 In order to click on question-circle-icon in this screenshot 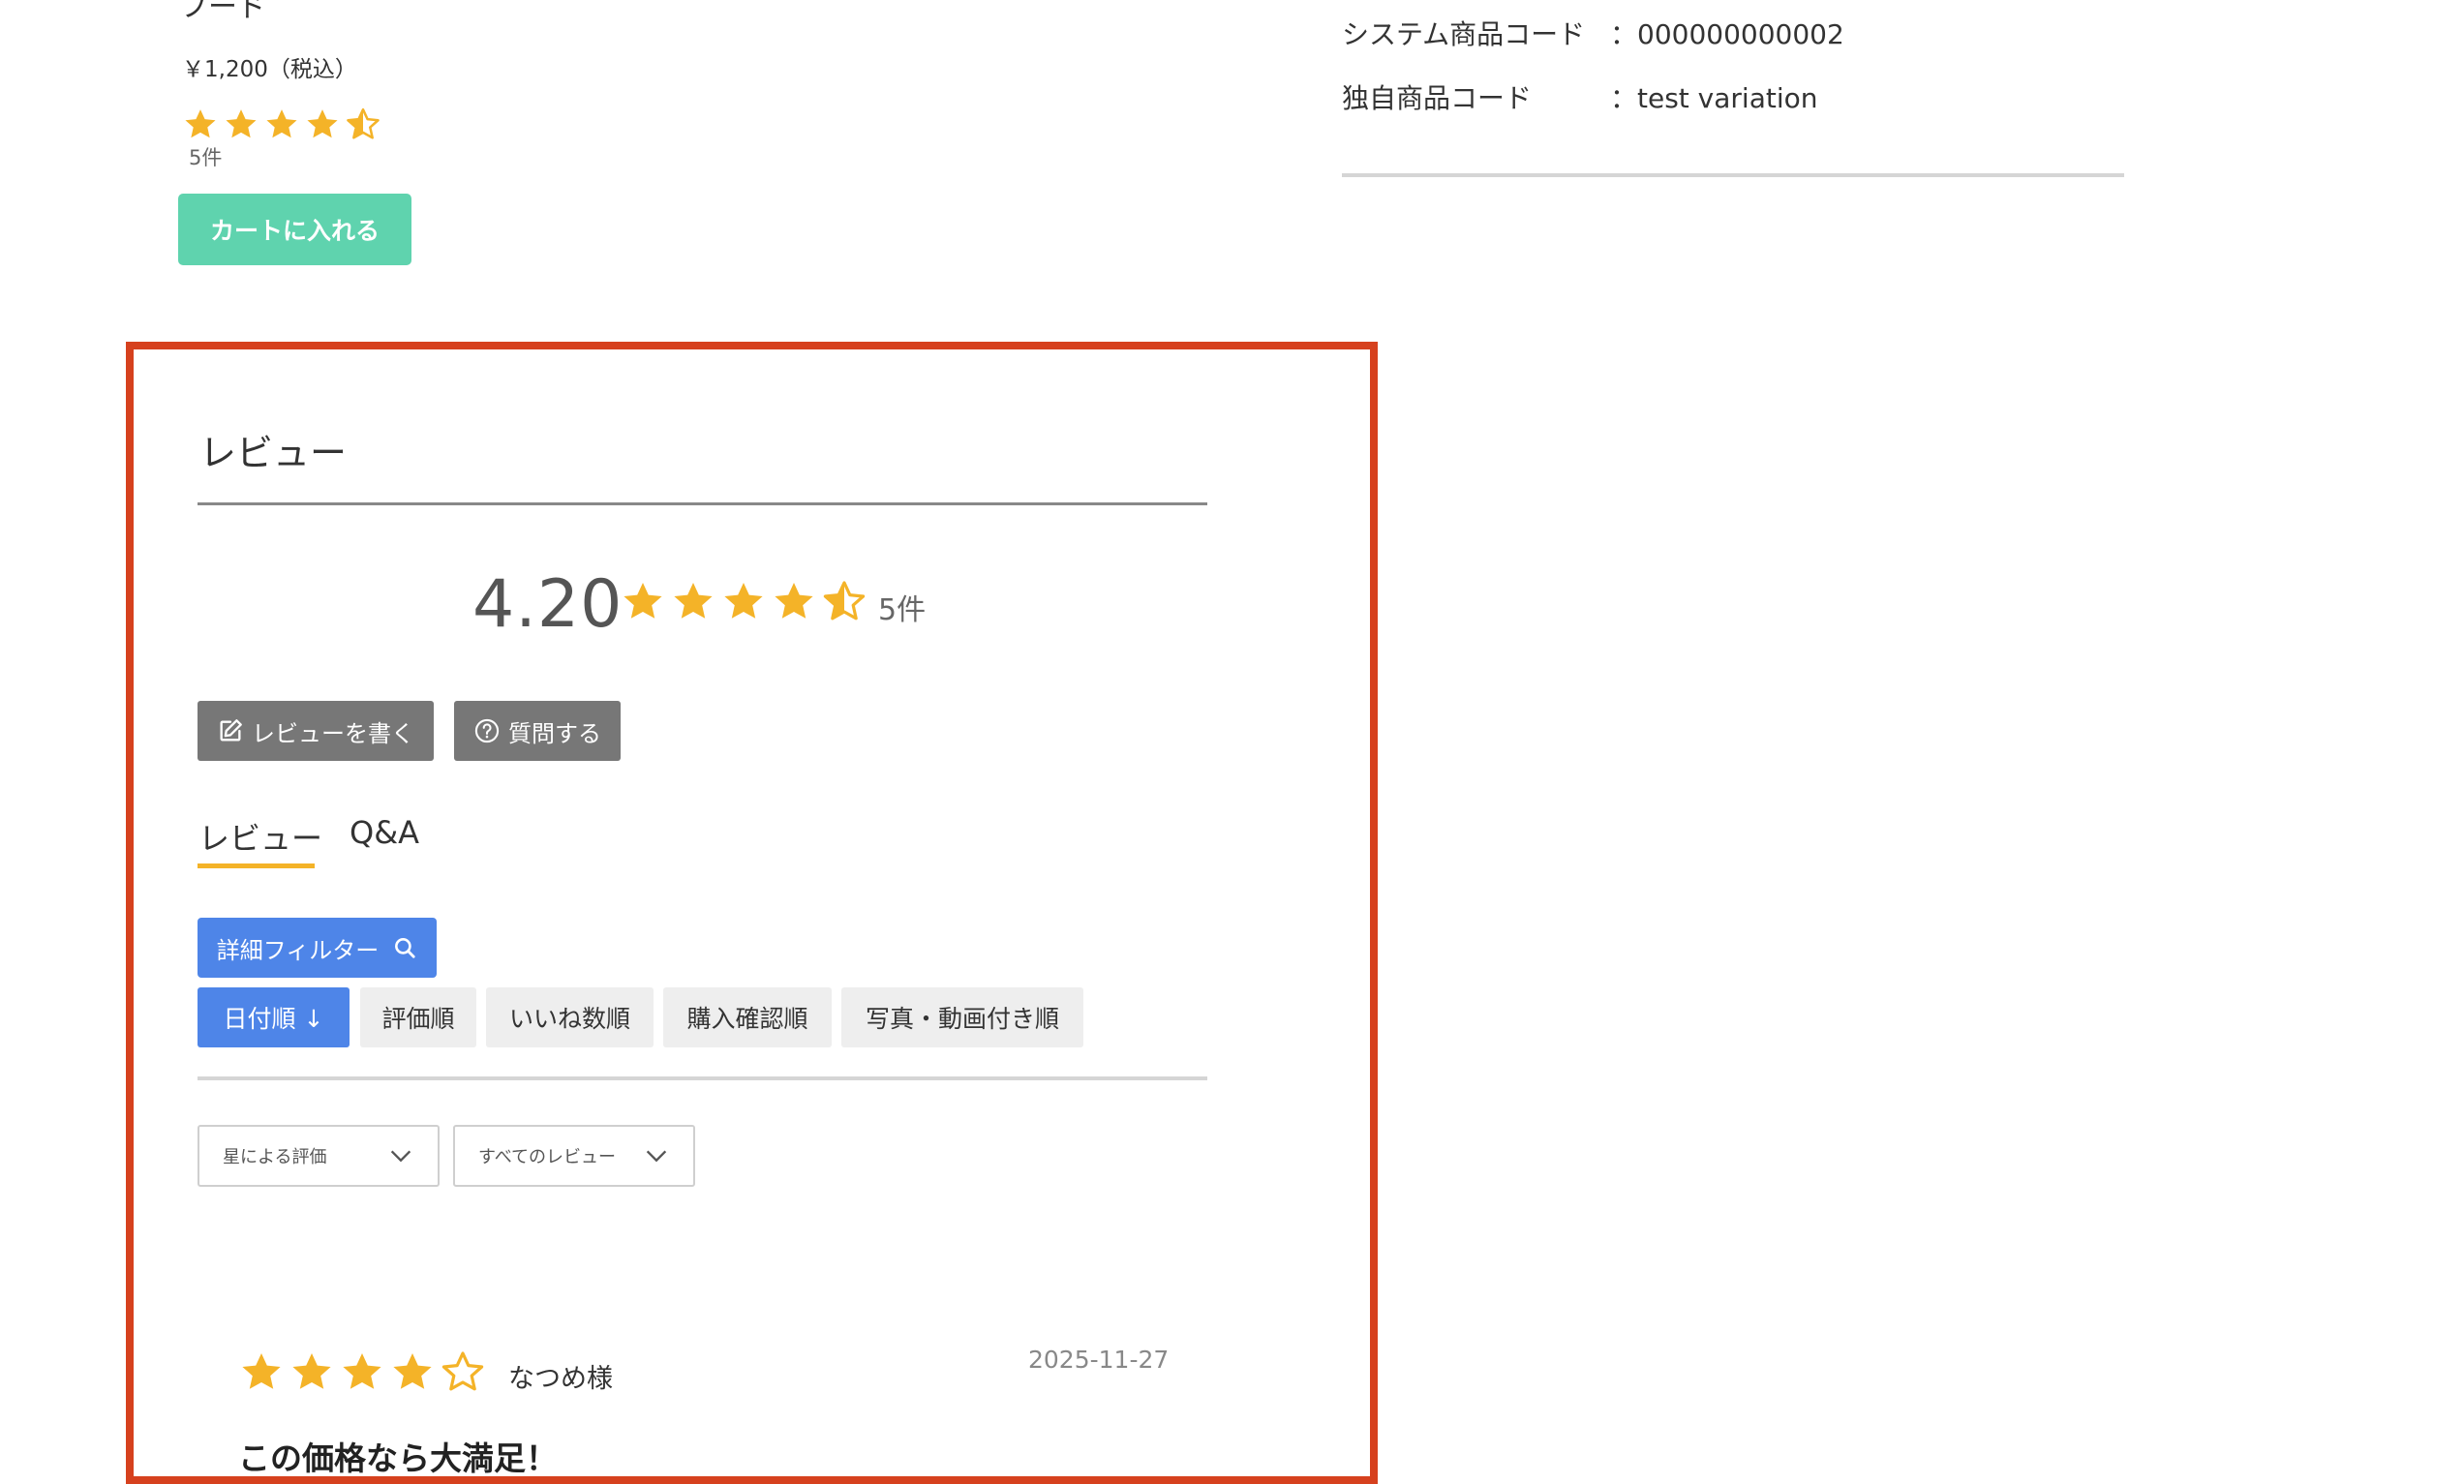, I will do `click(487, 730)`.